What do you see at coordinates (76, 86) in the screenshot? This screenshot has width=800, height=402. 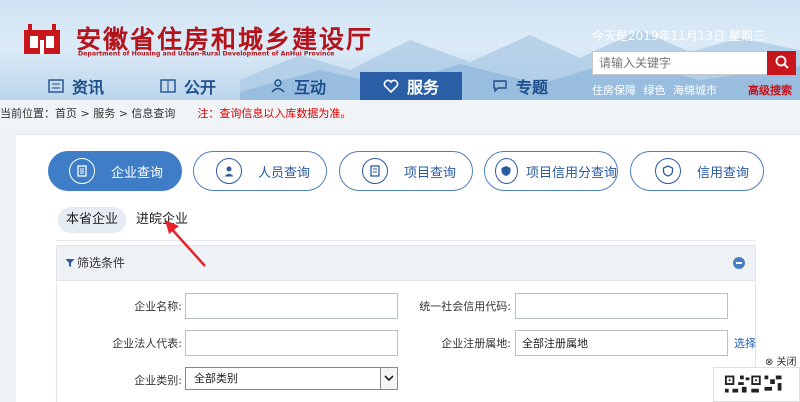 I see `nav-item-news: 资讯` at bounding box center [76, 86].